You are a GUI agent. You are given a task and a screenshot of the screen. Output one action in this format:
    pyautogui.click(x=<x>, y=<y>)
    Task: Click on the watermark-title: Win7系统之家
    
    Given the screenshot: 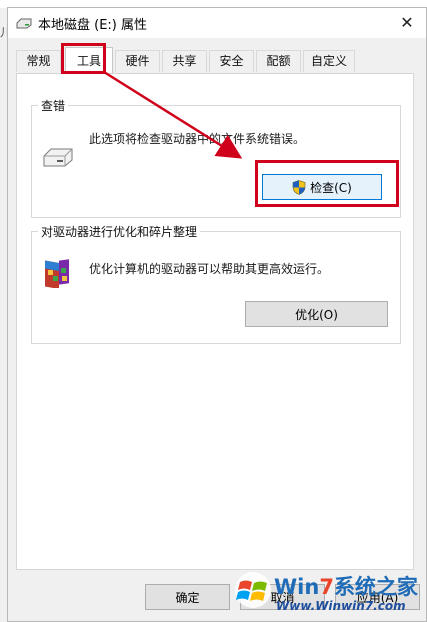 What is the action you would take?
    pyautogui.click(x=346, y=586)
    